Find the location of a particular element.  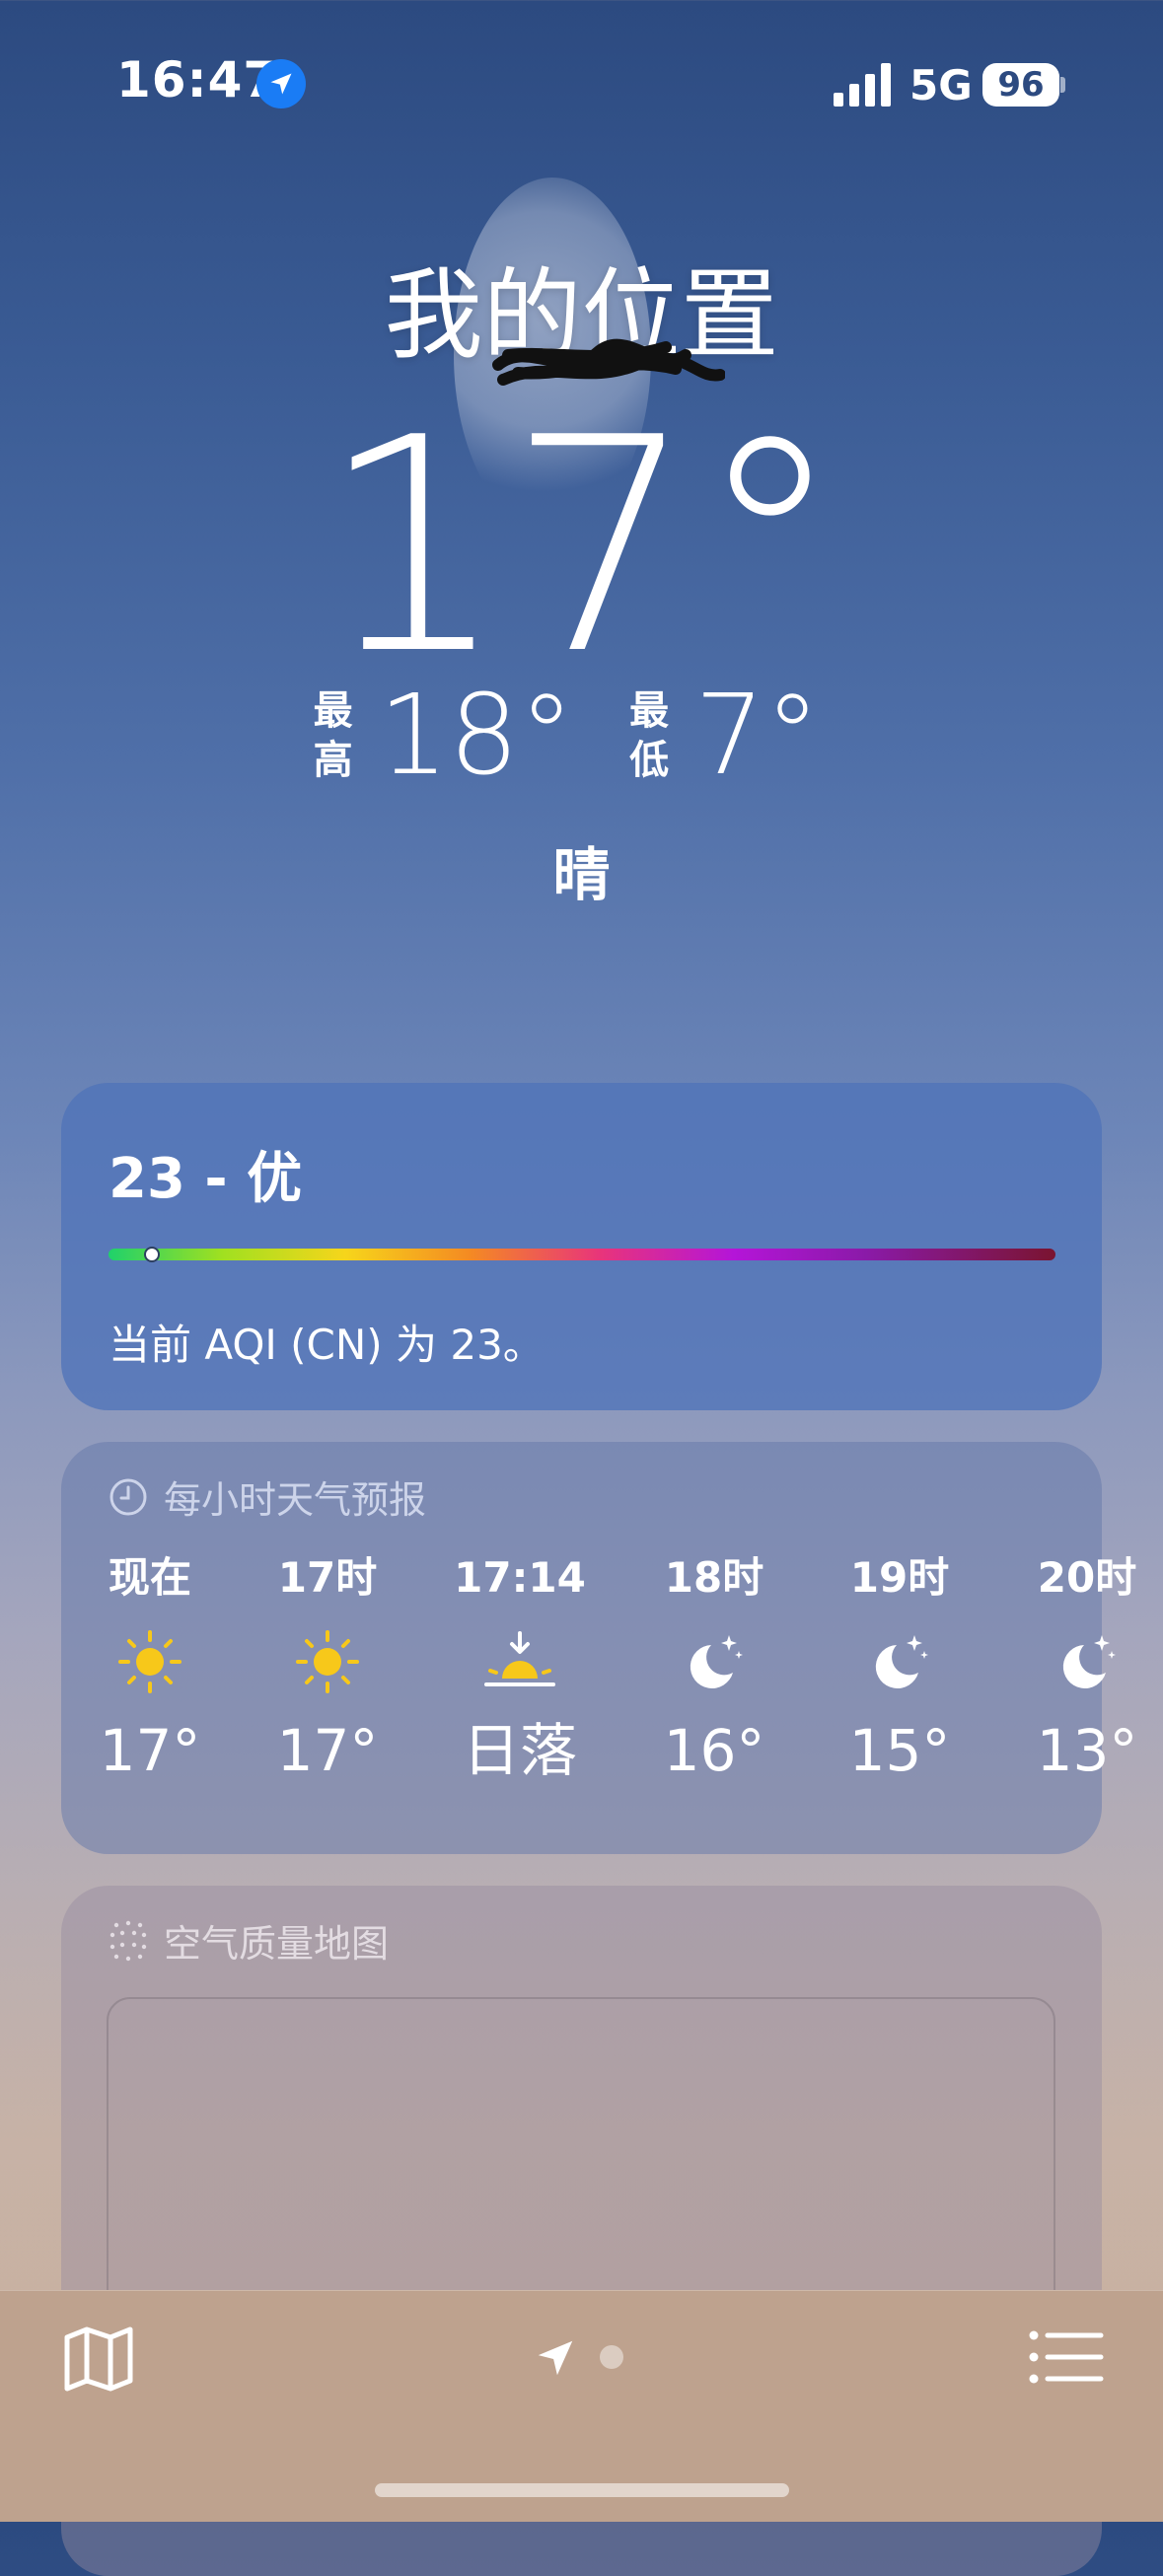

weather-condition: 晴 is located at coordinates (581, 875).